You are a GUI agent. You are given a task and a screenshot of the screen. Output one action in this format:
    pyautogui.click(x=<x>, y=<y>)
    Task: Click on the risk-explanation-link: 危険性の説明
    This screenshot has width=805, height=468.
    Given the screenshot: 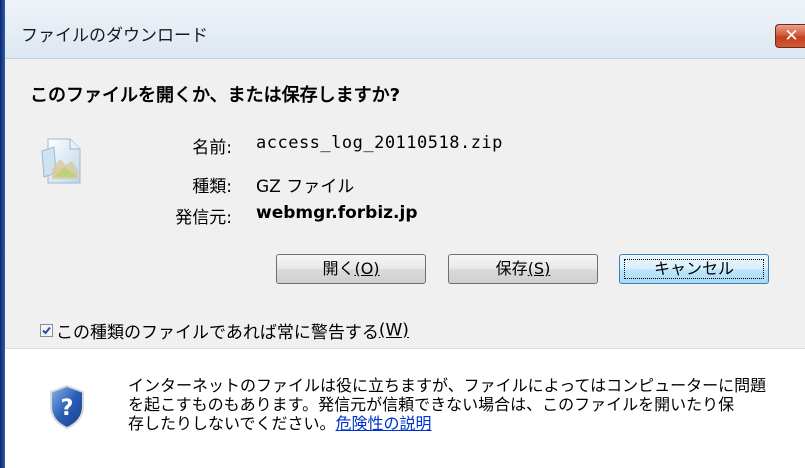 What is the action you would take?
    pyautogui.click(x=384, y=423)
    